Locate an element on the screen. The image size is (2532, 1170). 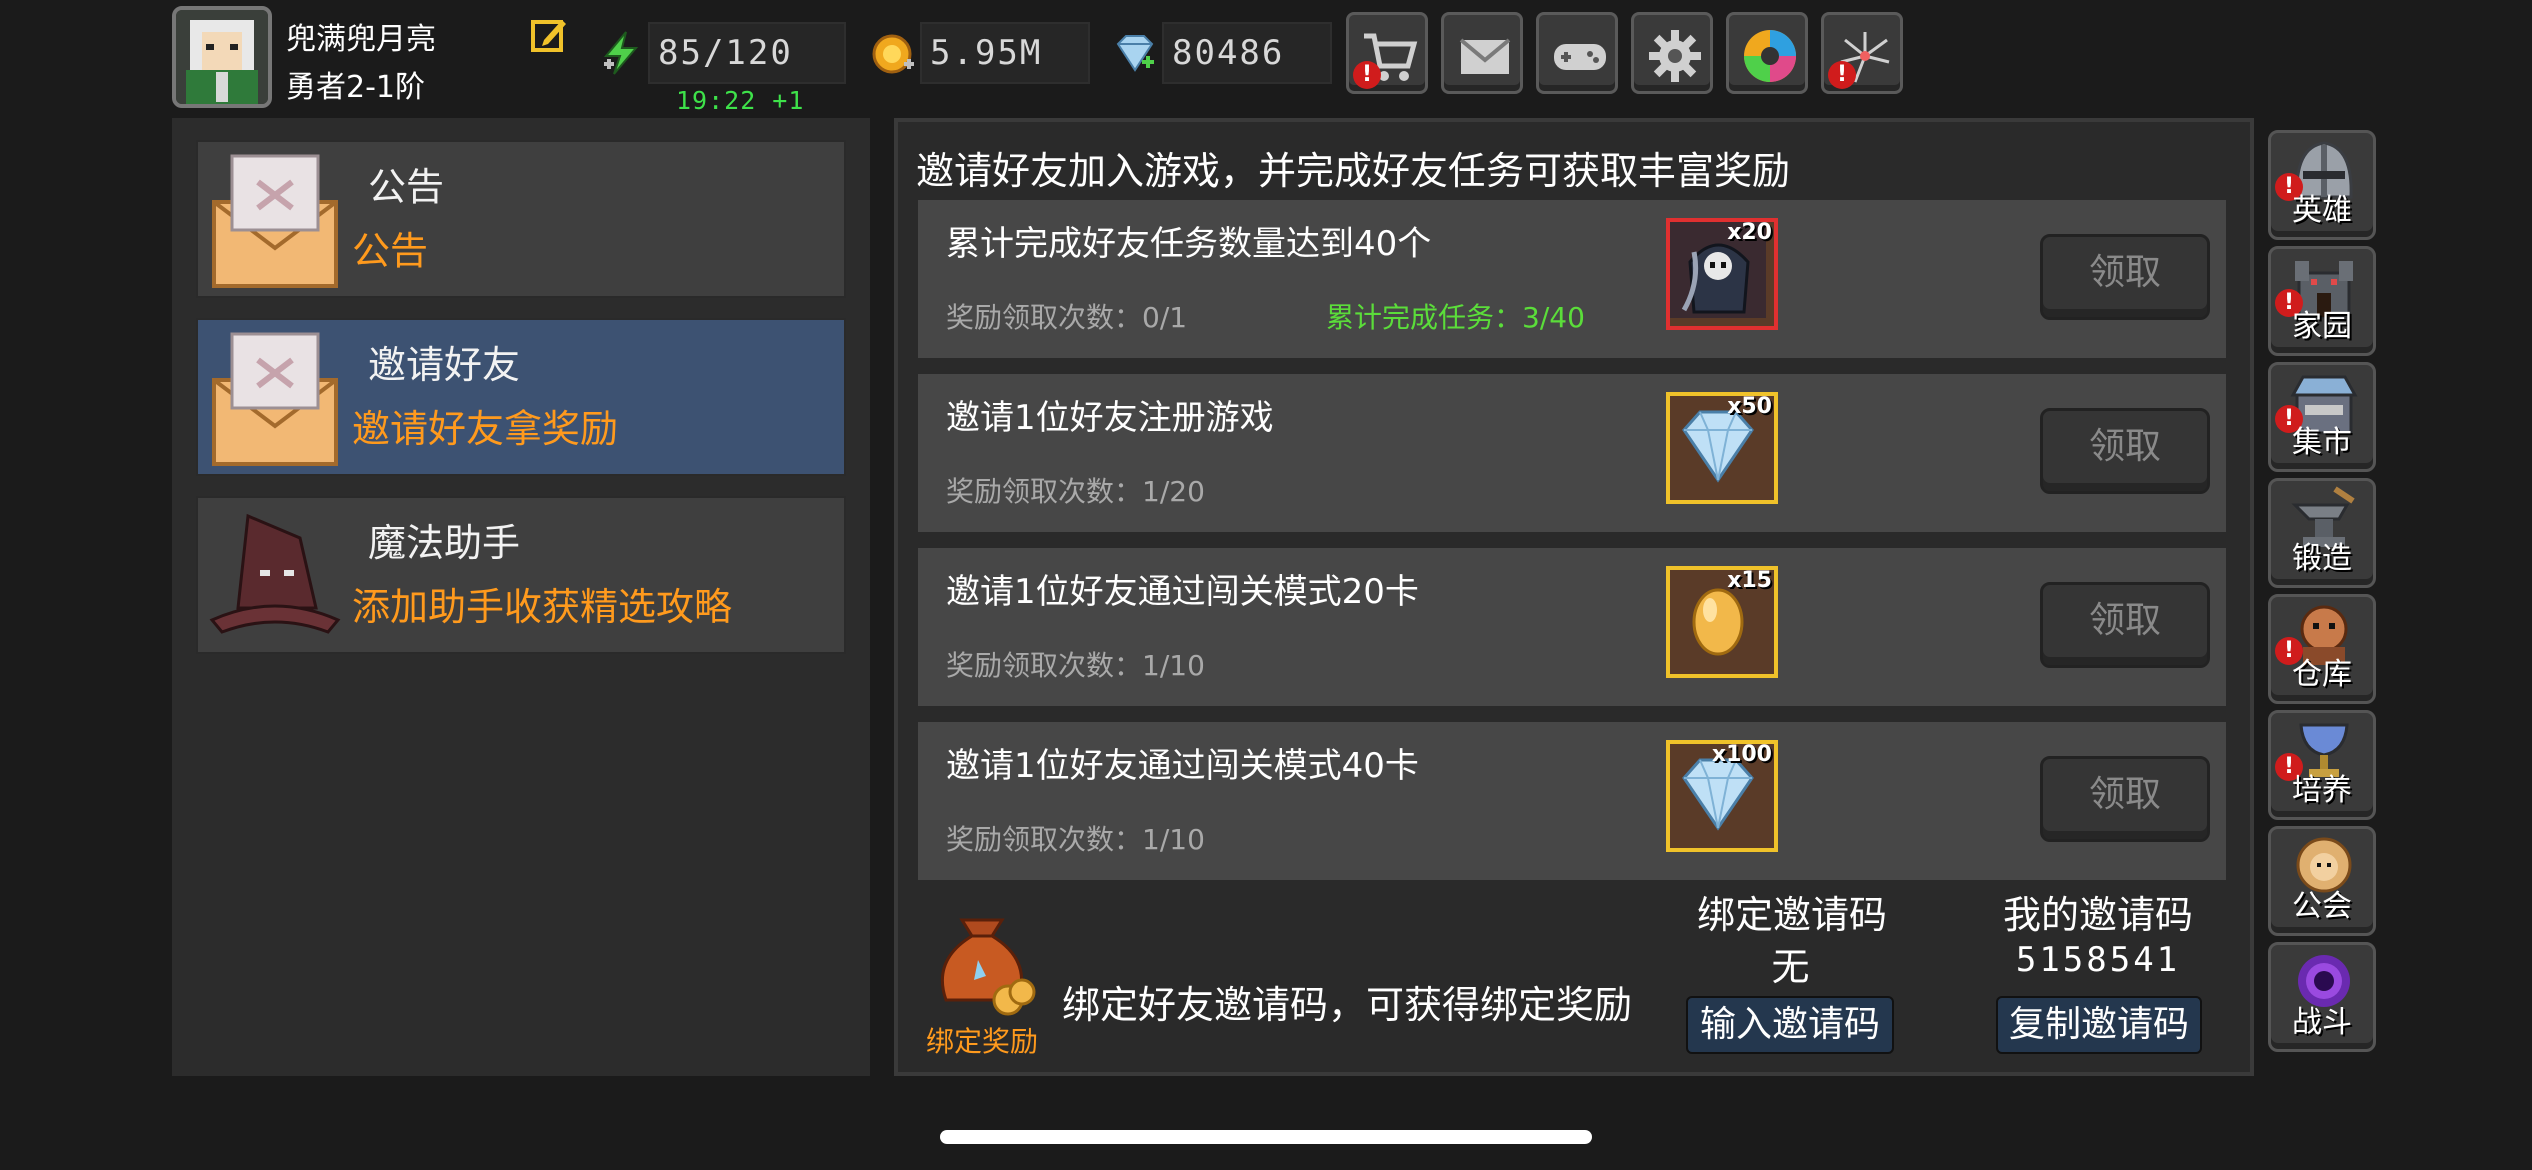
task-title: 累计完成好友任务数量达到40个 is located at coordinates (1189, 244).